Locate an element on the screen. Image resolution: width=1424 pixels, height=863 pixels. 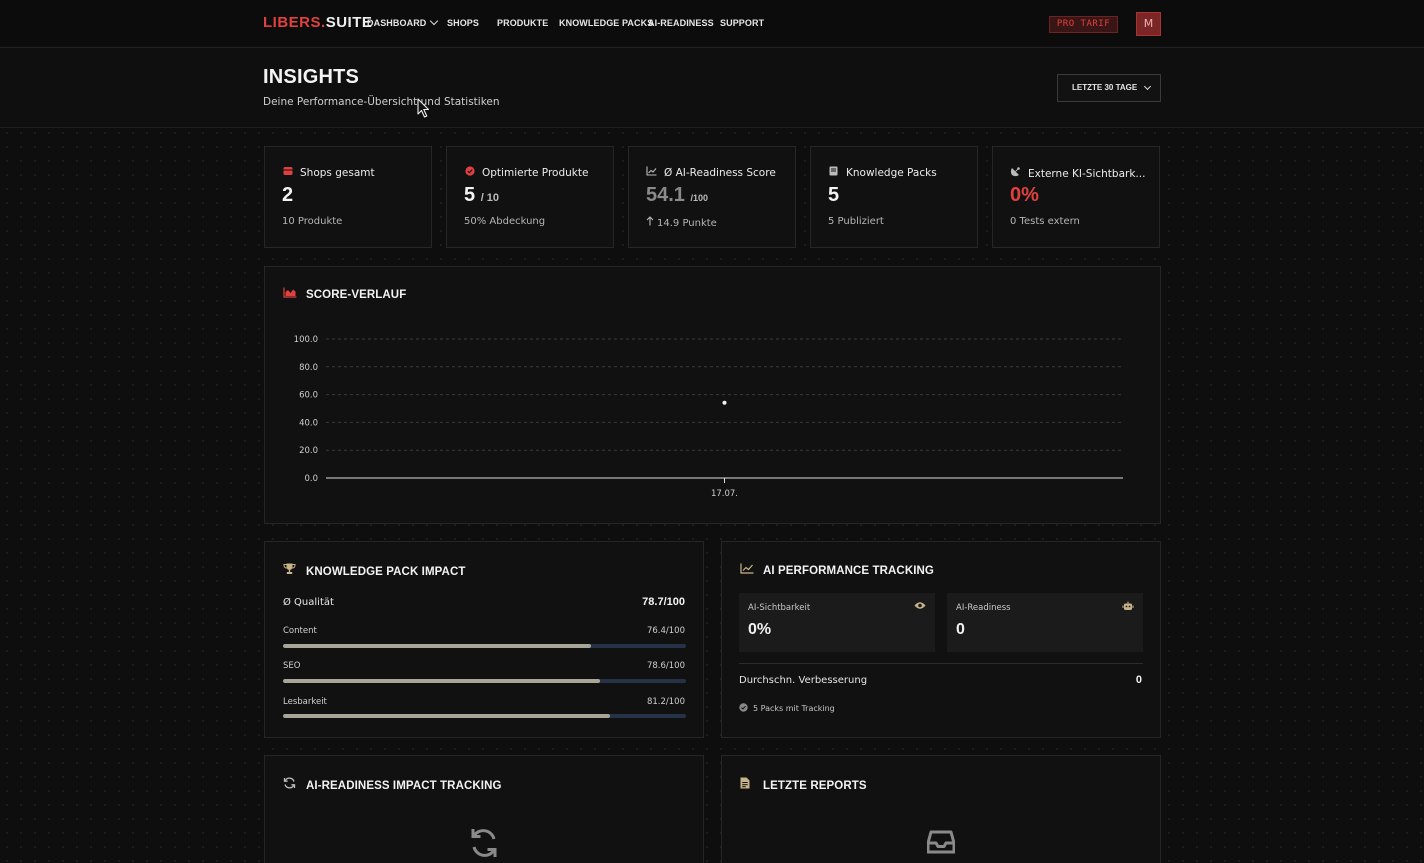
book-icon is located at coordinates (833, 172).